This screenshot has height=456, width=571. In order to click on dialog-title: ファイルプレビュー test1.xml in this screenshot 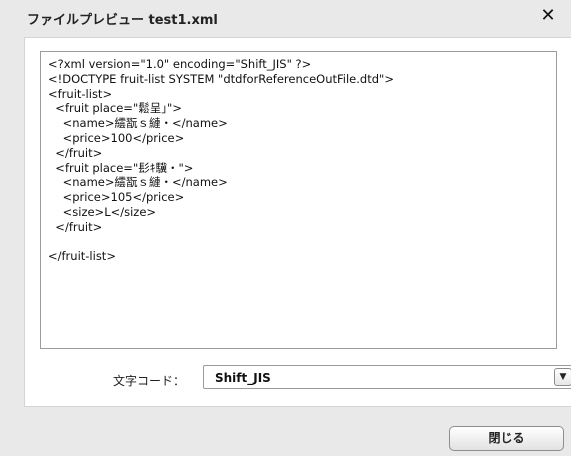, I will do `click(122, 20)`.